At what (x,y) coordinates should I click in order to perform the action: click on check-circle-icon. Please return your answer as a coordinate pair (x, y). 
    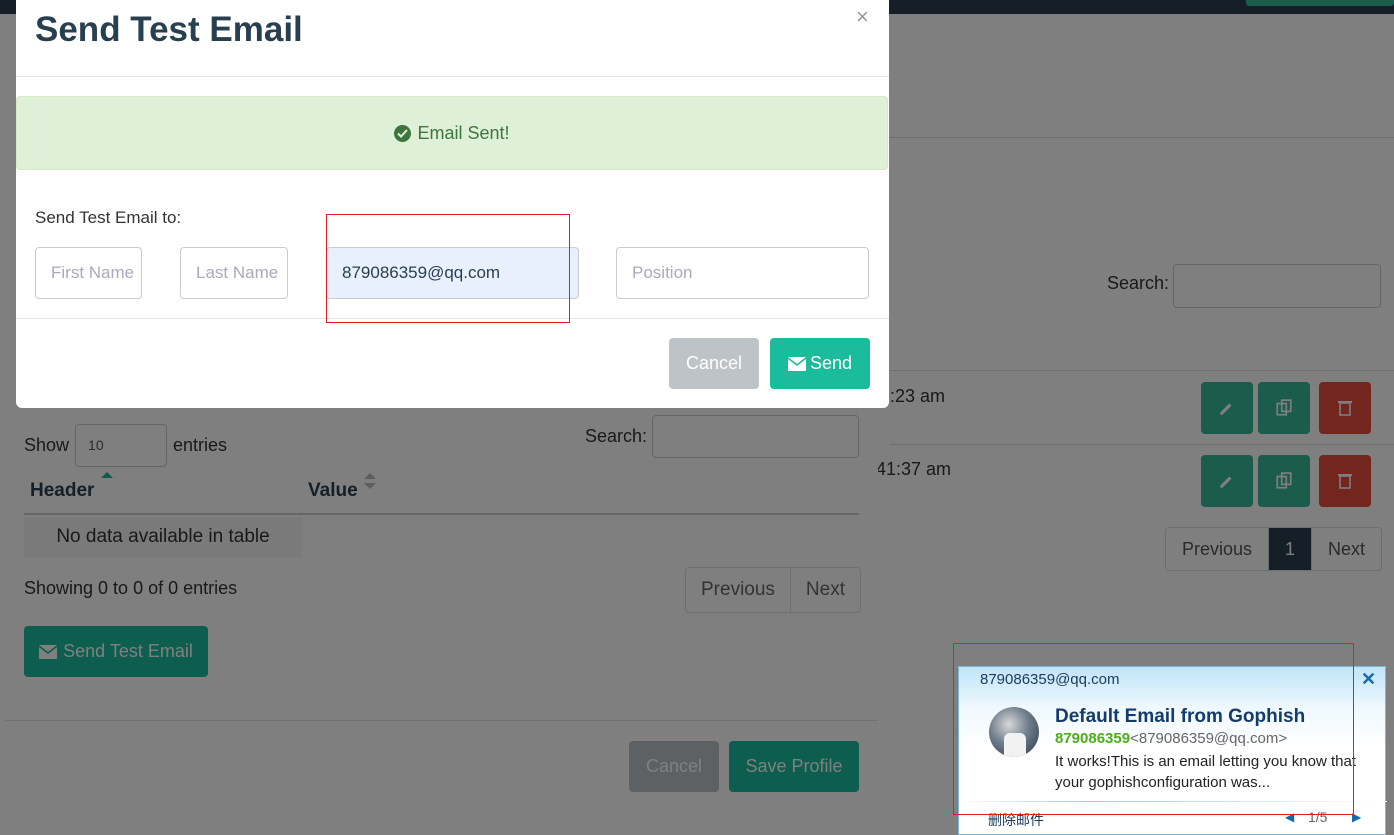
    Looking at the image, I should click on (403, 133).